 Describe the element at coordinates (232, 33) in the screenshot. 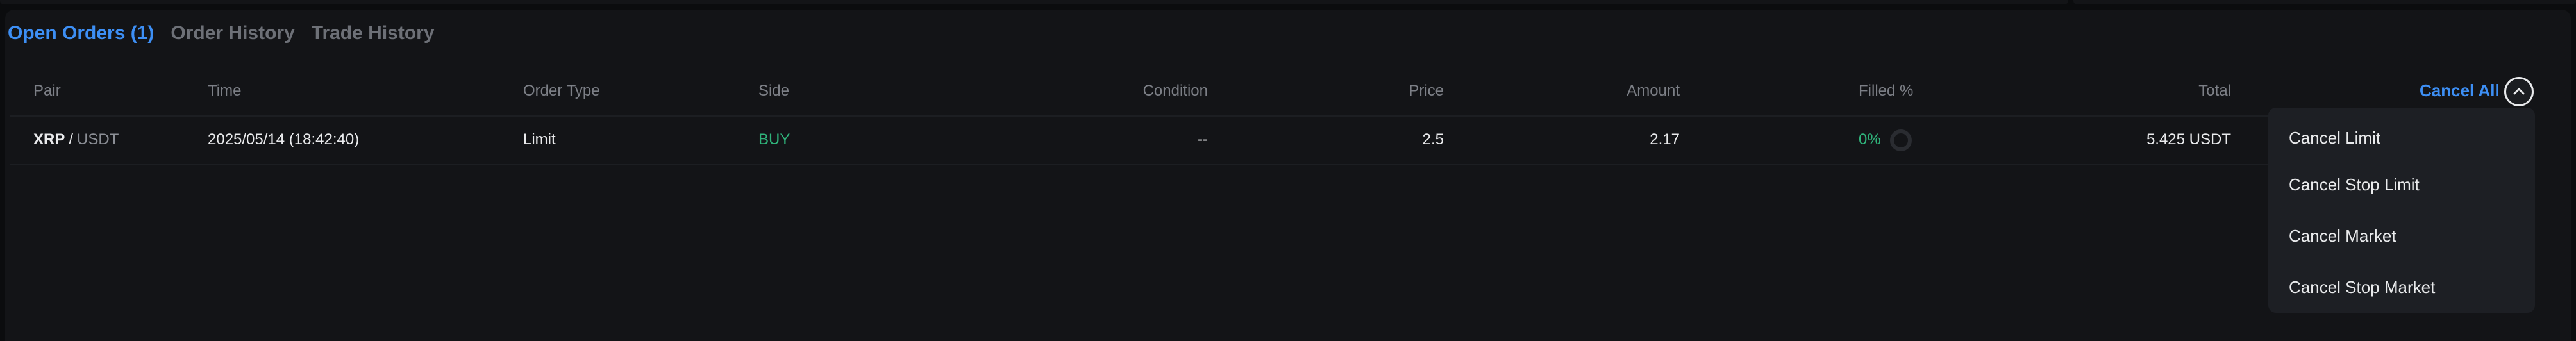

I see `tab-order-history: Order History` at that location.